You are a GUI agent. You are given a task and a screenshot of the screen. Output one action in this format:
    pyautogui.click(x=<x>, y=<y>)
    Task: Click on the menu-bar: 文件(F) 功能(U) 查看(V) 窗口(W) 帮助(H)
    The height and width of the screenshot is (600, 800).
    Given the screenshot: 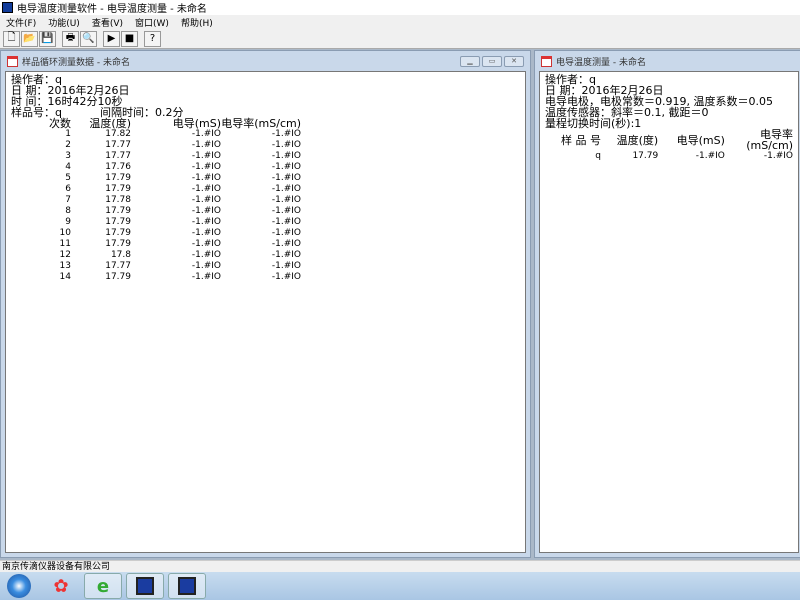 What is the action you would take?
    pyautogui.click(x=400, y=22)
    